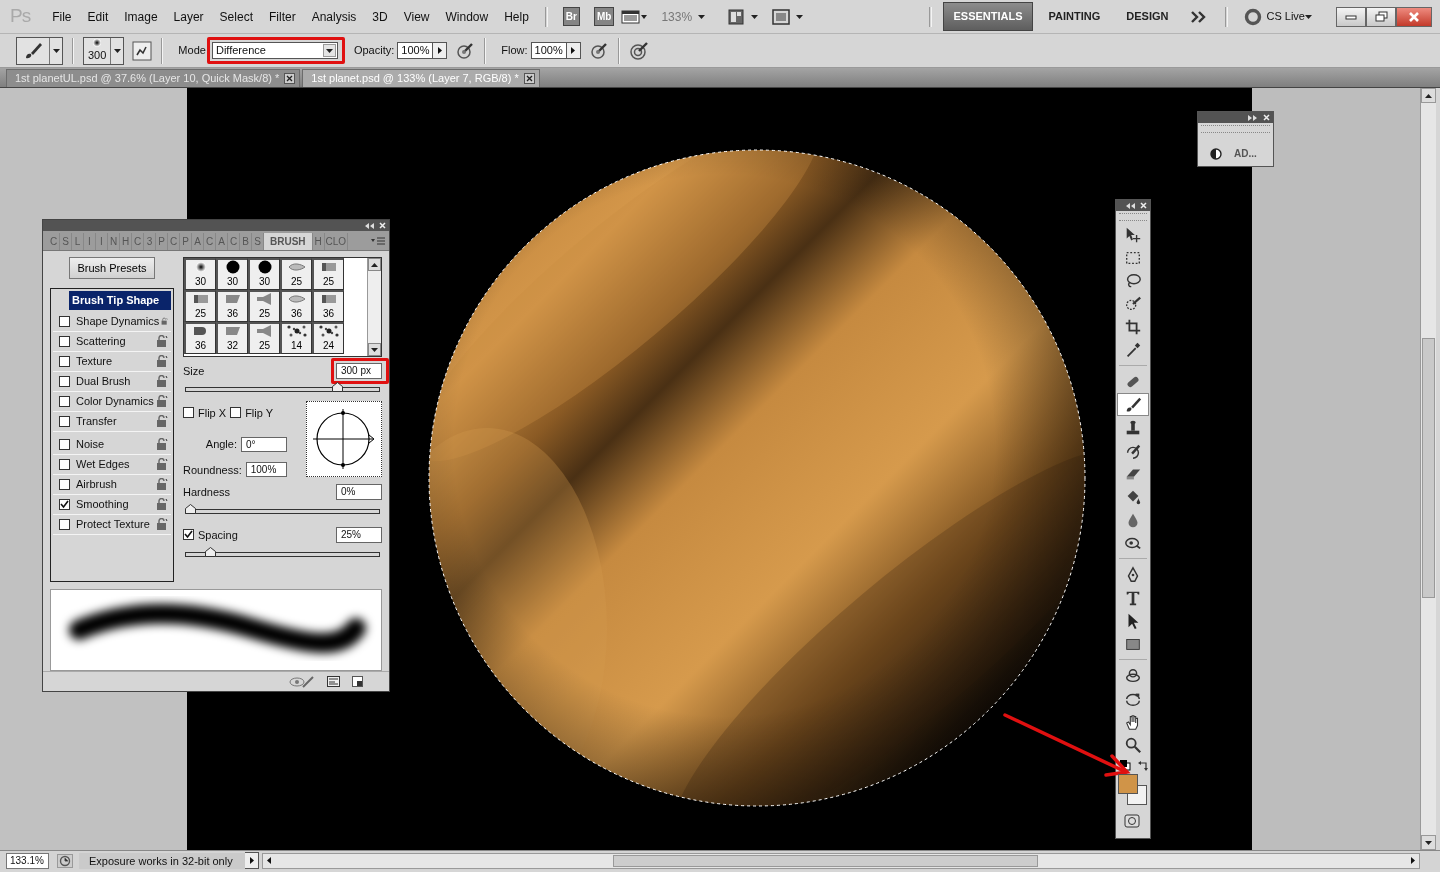  What do you see at coordinates (259, 412) in the screenshot?
I see `checkbox-label: Flip Y` at bounding box center [259, 412].